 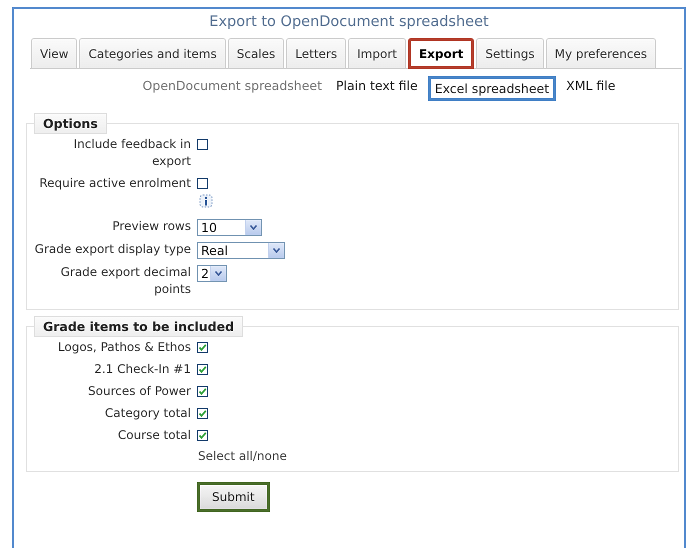 I want to click on format-link: XML file, so click(x=591, y=88).